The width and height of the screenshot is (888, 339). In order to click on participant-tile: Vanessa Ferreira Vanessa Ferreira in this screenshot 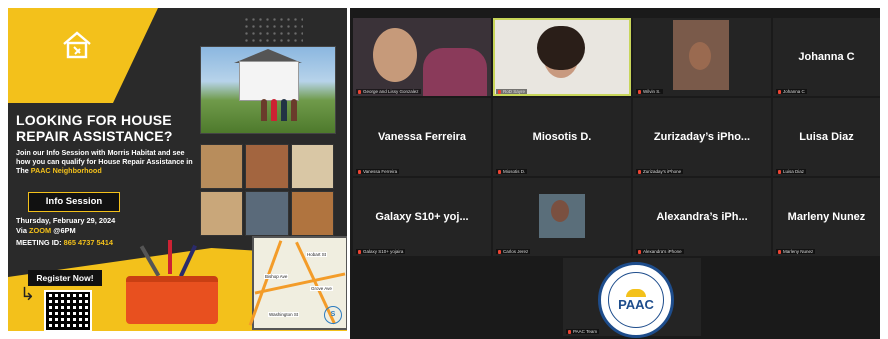, I will do `click(422, 137)`.